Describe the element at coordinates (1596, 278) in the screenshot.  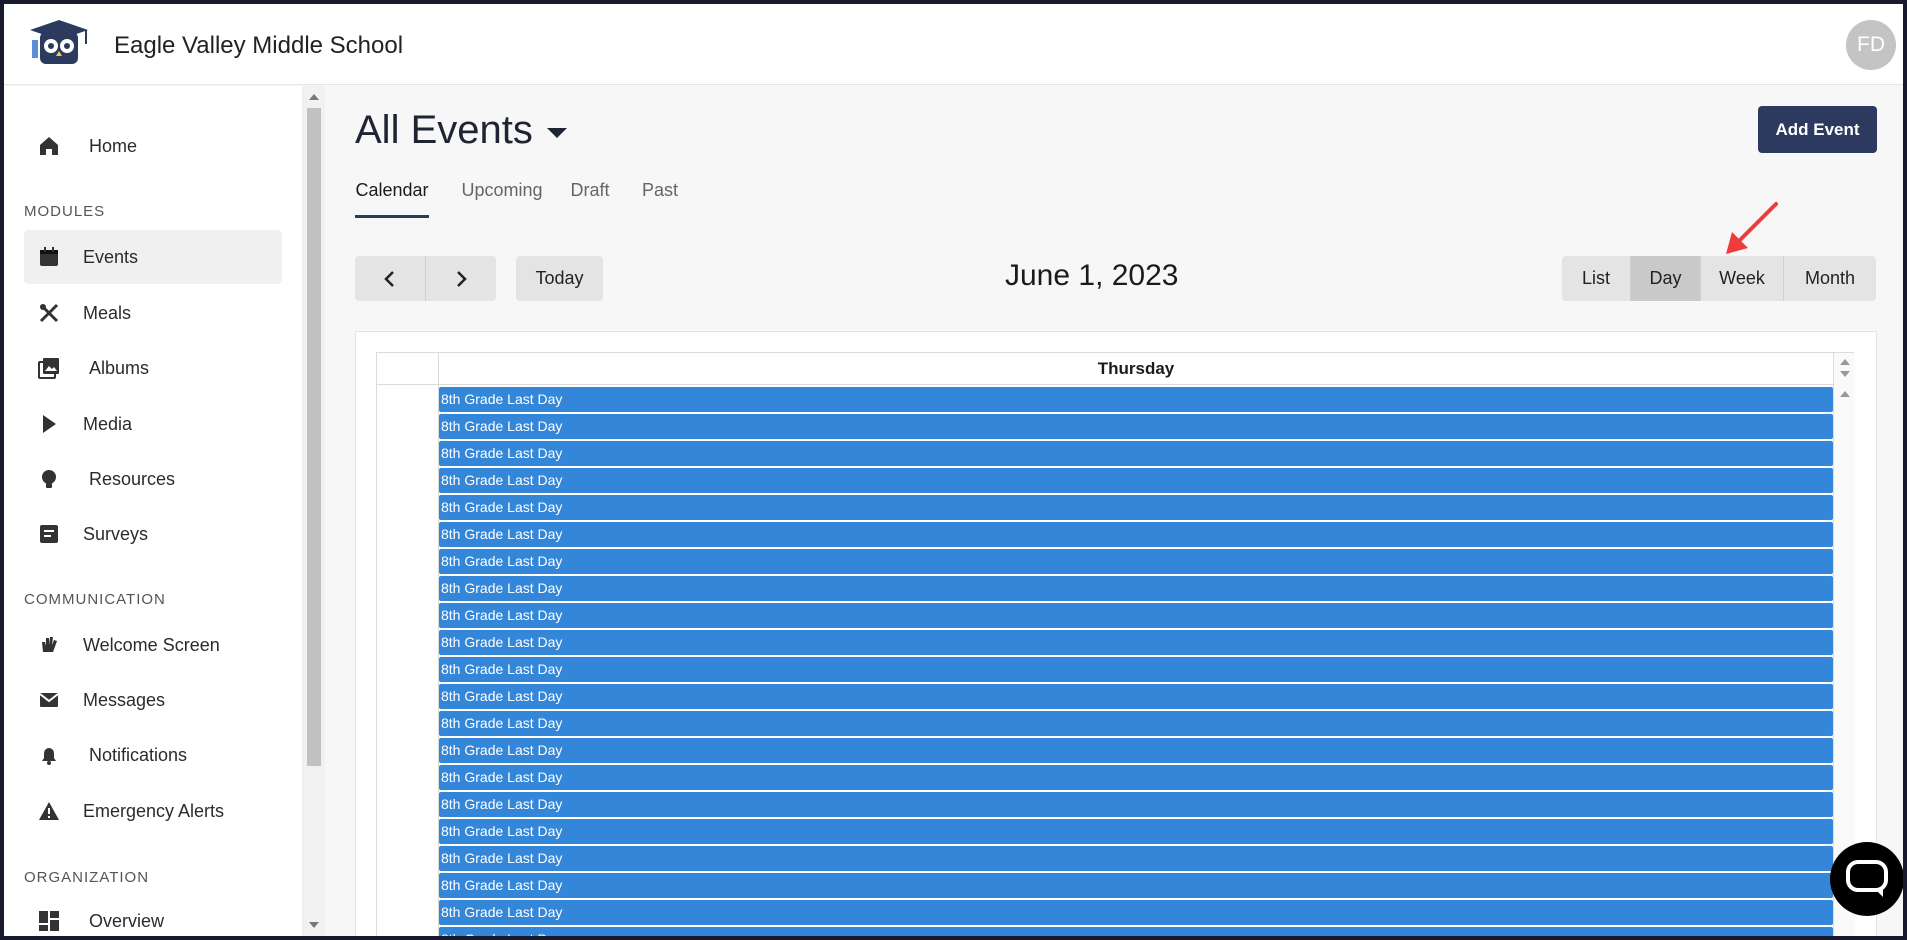
I see `view-list-button: List` at that location.